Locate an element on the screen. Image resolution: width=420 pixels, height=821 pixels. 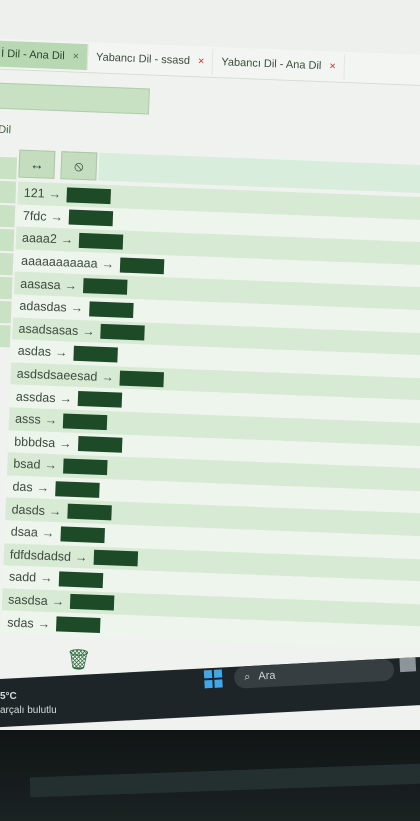
word-text: dasds is located at coordinates (28, 510).